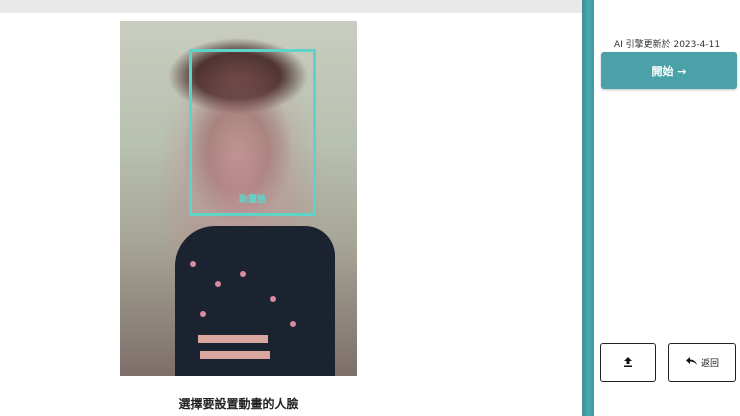 The height and width of the screenshot is (416, 740). Describe the element at coordinates (709, 364) in the screenshot. I see `back-label: 返回` at that location.